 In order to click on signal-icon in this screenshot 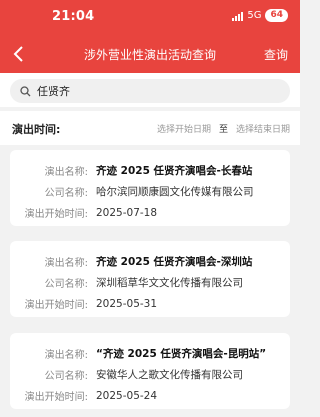, I will do `click(238, 16)`.